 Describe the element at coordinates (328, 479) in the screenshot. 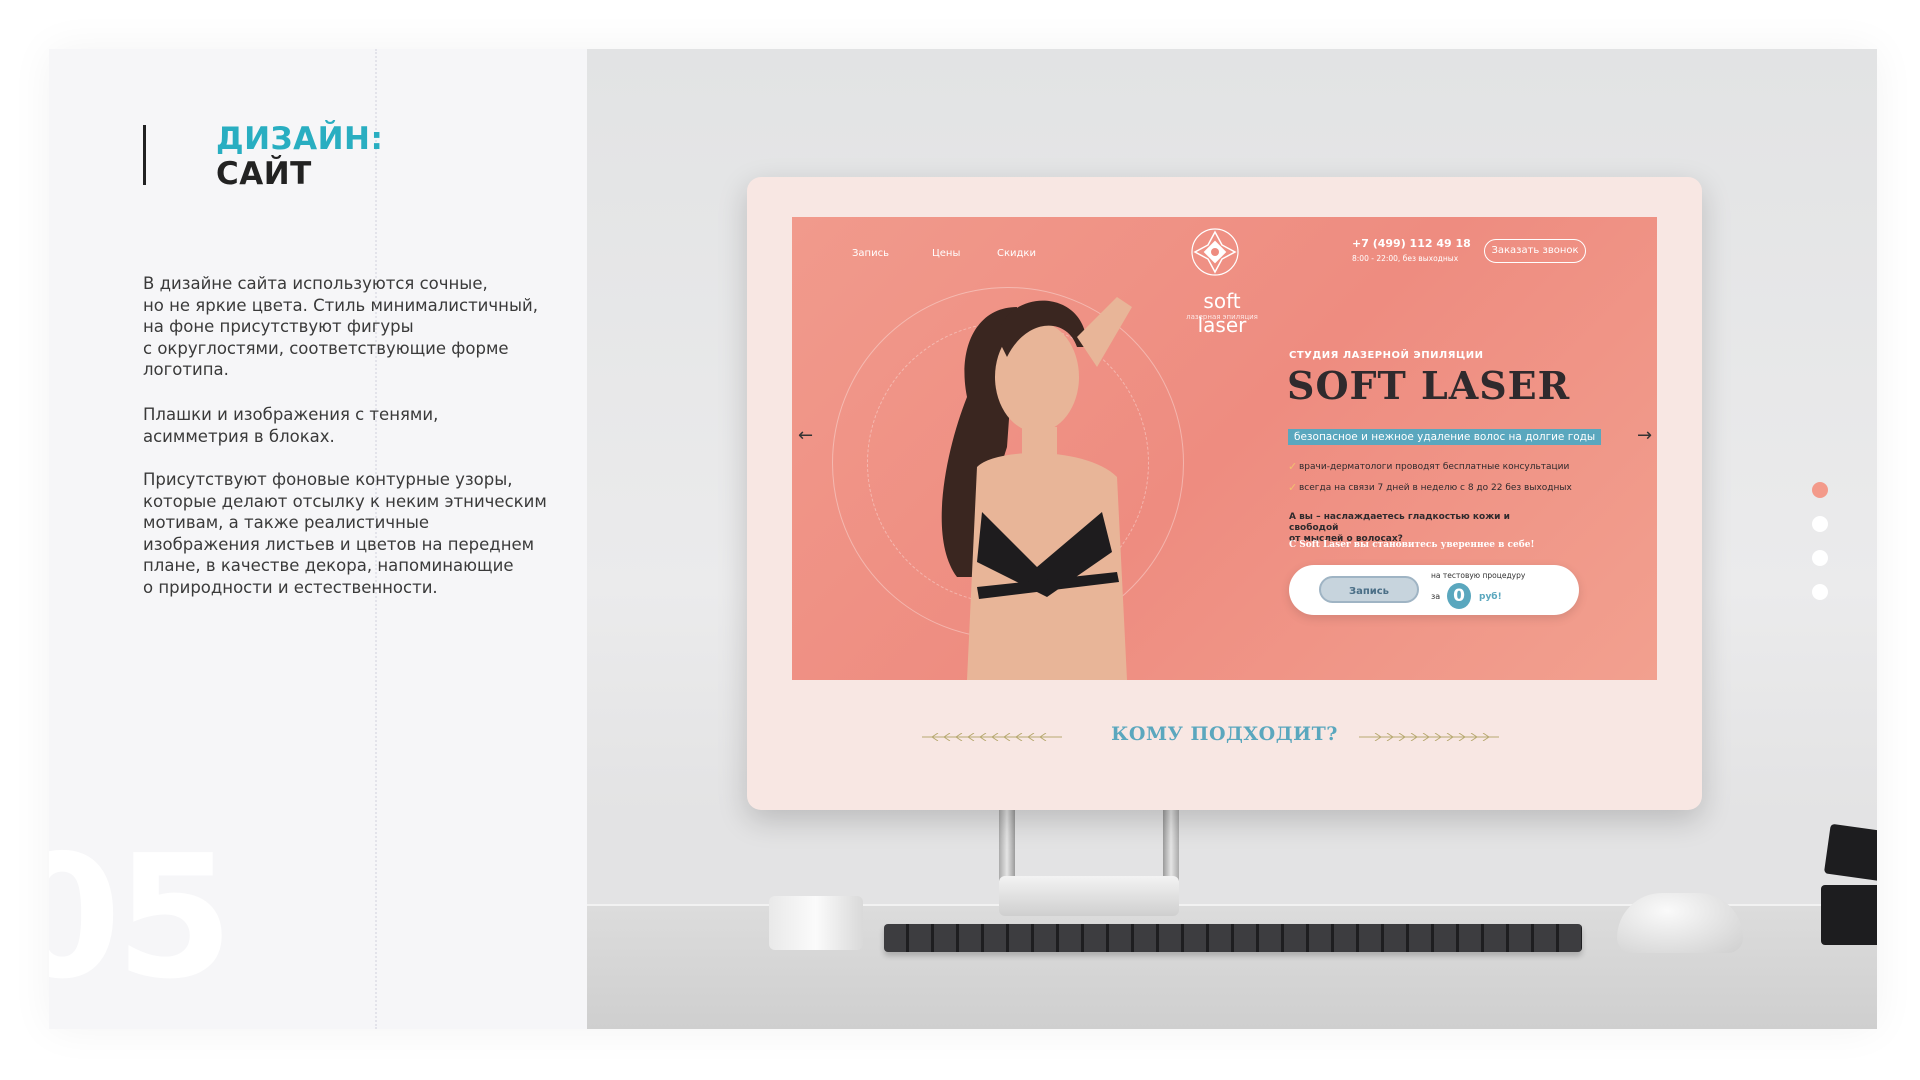

I see `text-line: Присутствуют фоновые контурные узоры,` at that location.